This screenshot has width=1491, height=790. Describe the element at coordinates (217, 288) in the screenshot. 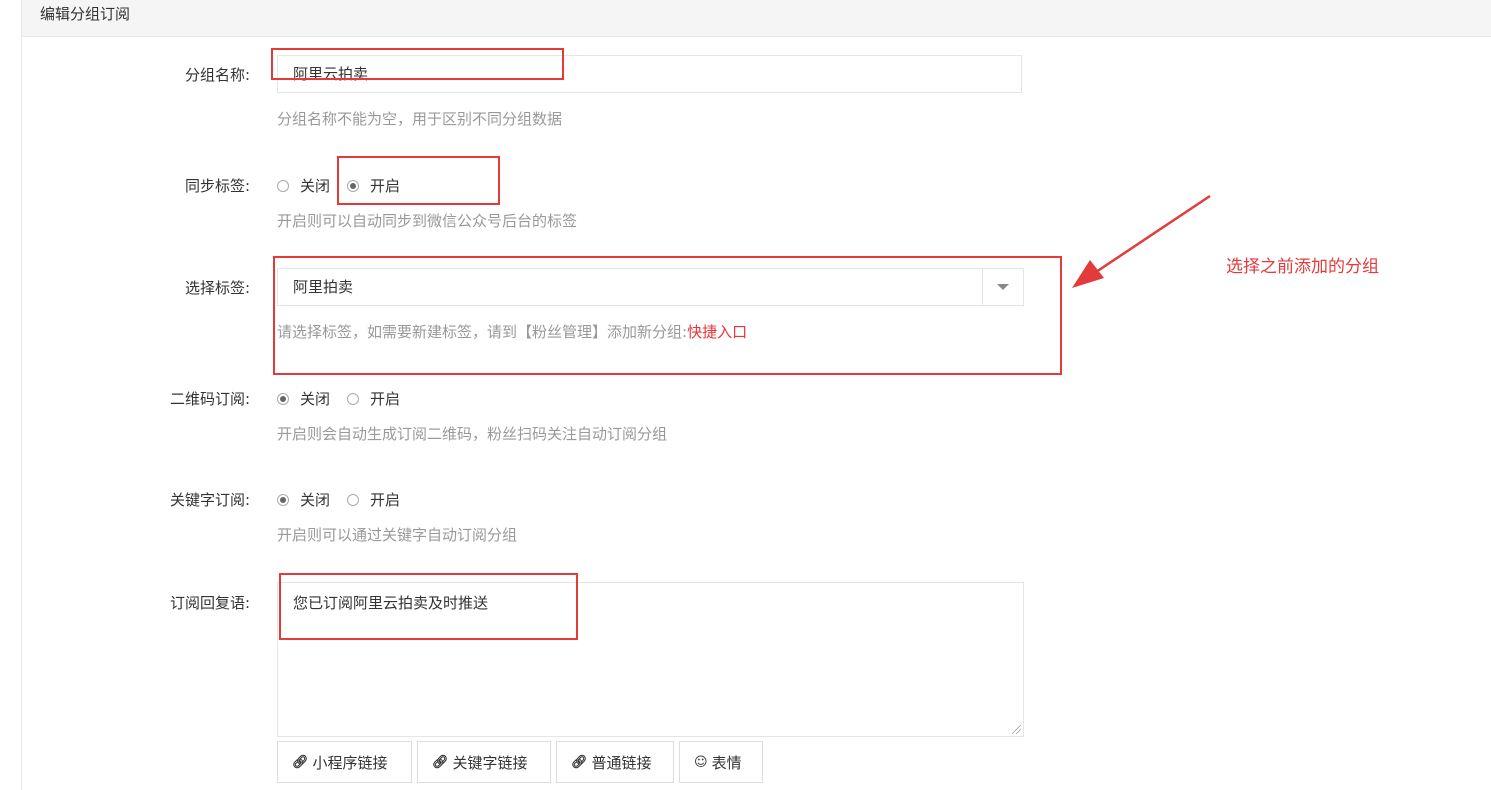

I see `select-tag-label: 选择标签:` at that location.